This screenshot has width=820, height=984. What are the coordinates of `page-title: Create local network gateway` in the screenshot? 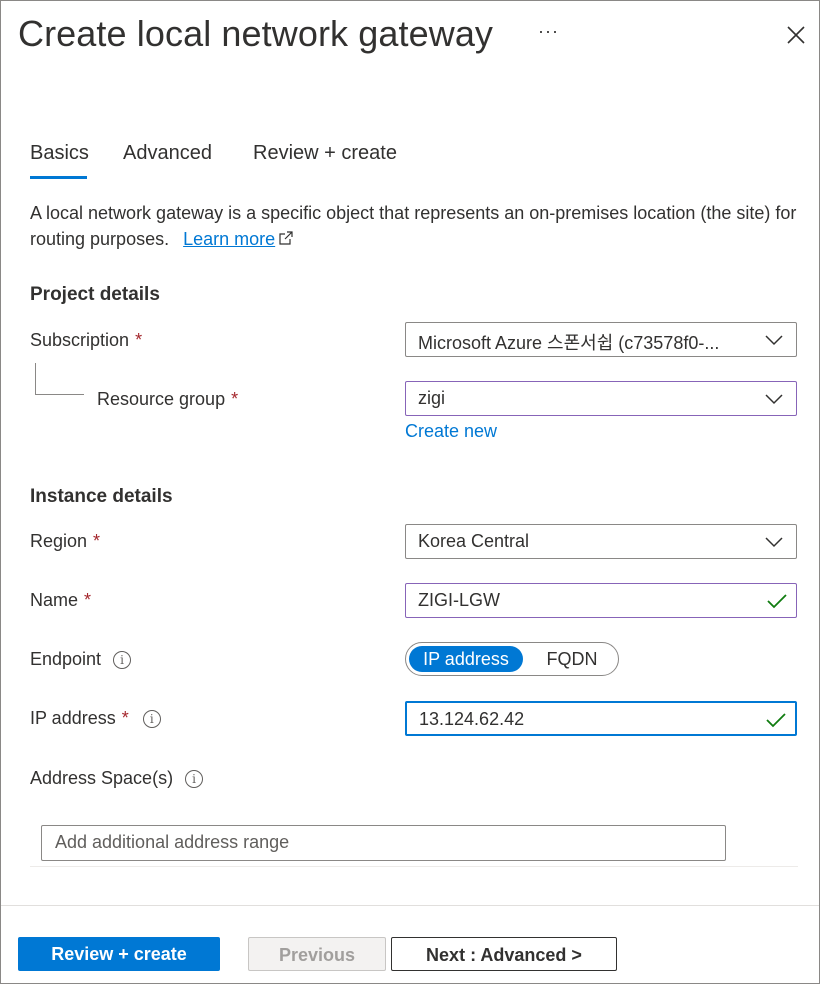 It's located at (256, 33).